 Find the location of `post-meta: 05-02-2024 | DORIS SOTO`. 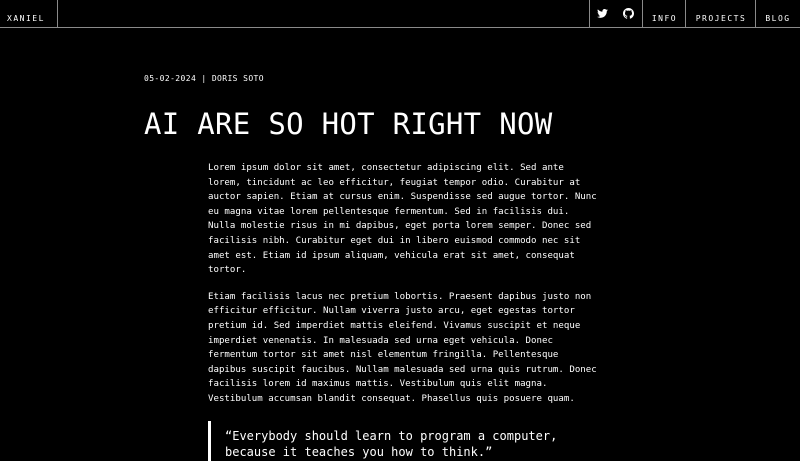

post-meta: 05-02-2024 | DORIS SOTO is located at coordinates (204, 78).